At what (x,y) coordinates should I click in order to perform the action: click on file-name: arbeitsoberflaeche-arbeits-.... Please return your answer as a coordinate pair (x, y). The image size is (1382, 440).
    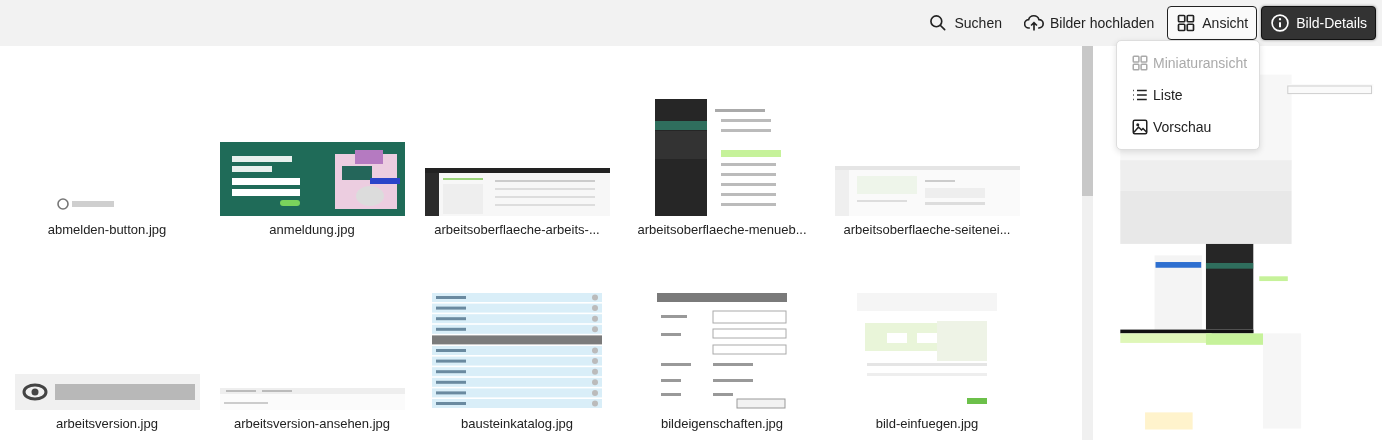
    Looking at the image, I should click on (517, 229).